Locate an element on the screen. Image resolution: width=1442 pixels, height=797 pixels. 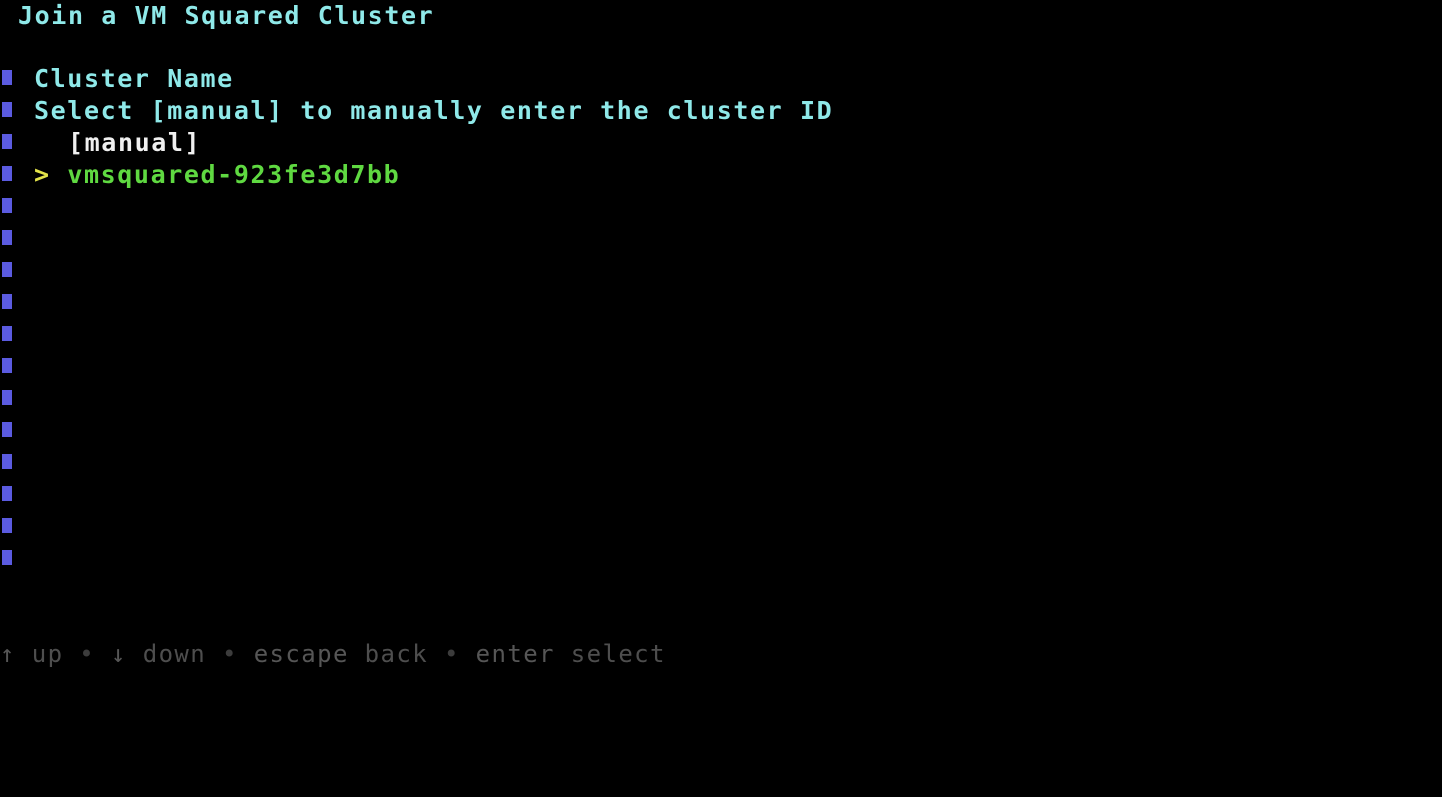
help-key-enter: enter is located at coordinates (515, 654).